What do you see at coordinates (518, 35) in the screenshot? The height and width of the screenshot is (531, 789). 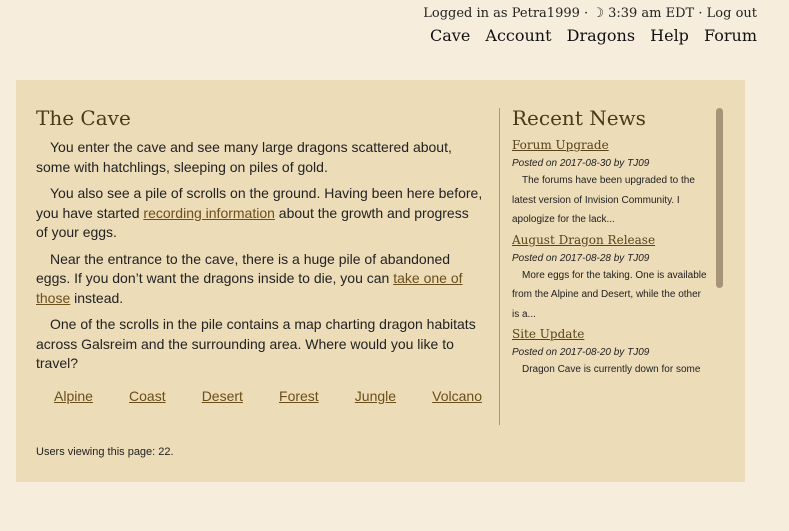 I see `nav-account: Account` at bounding box center [518, 35].